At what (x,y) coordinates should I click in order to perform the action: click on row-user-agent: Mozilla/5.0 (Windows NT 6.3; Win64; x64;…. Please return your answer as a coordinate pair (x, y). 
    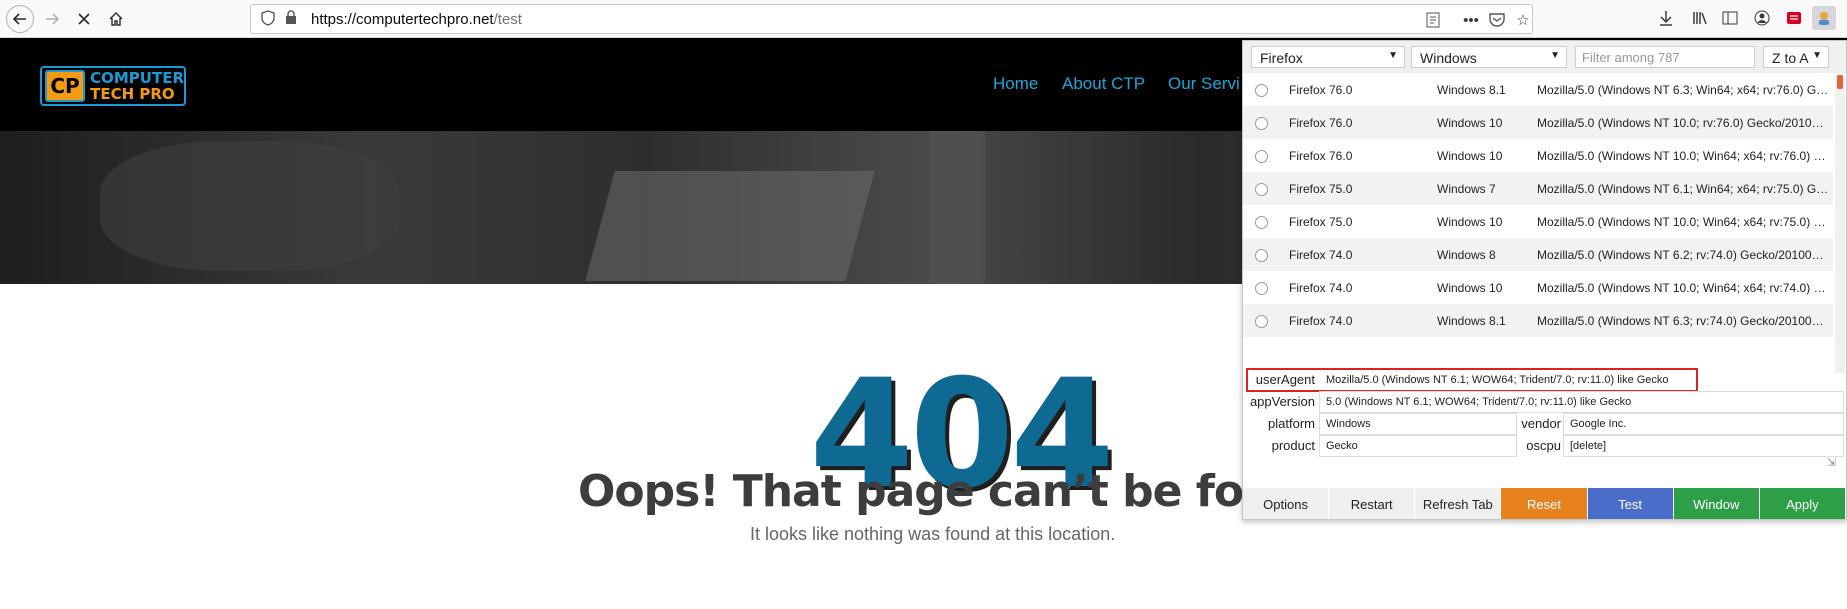
    Looking at the image, I should click on (1683, 90).